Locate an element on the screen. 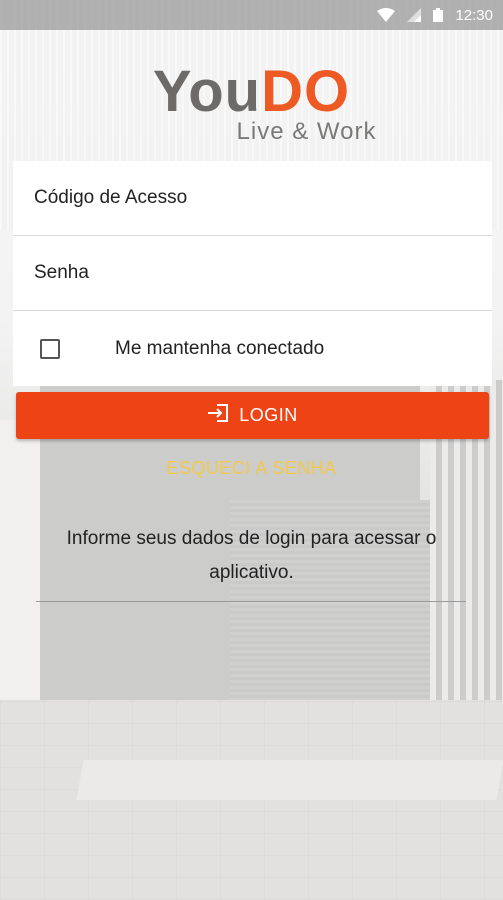 This screenshot has height=900, width=503. access-code-input is located at coordinates (252, 198).